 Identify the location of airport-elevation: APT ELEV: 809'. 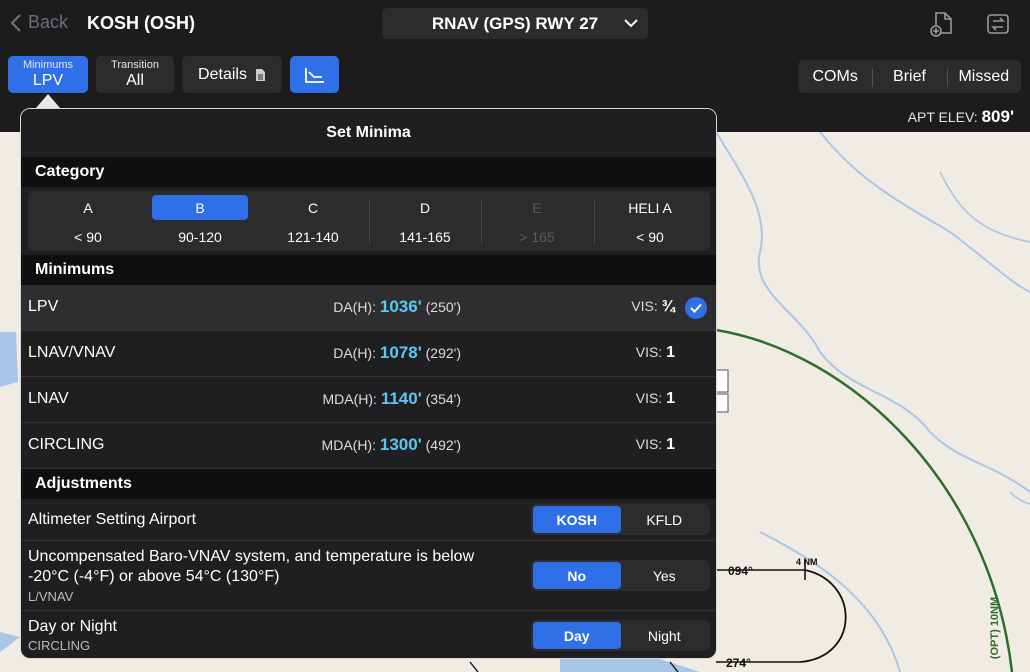
(961, 117).